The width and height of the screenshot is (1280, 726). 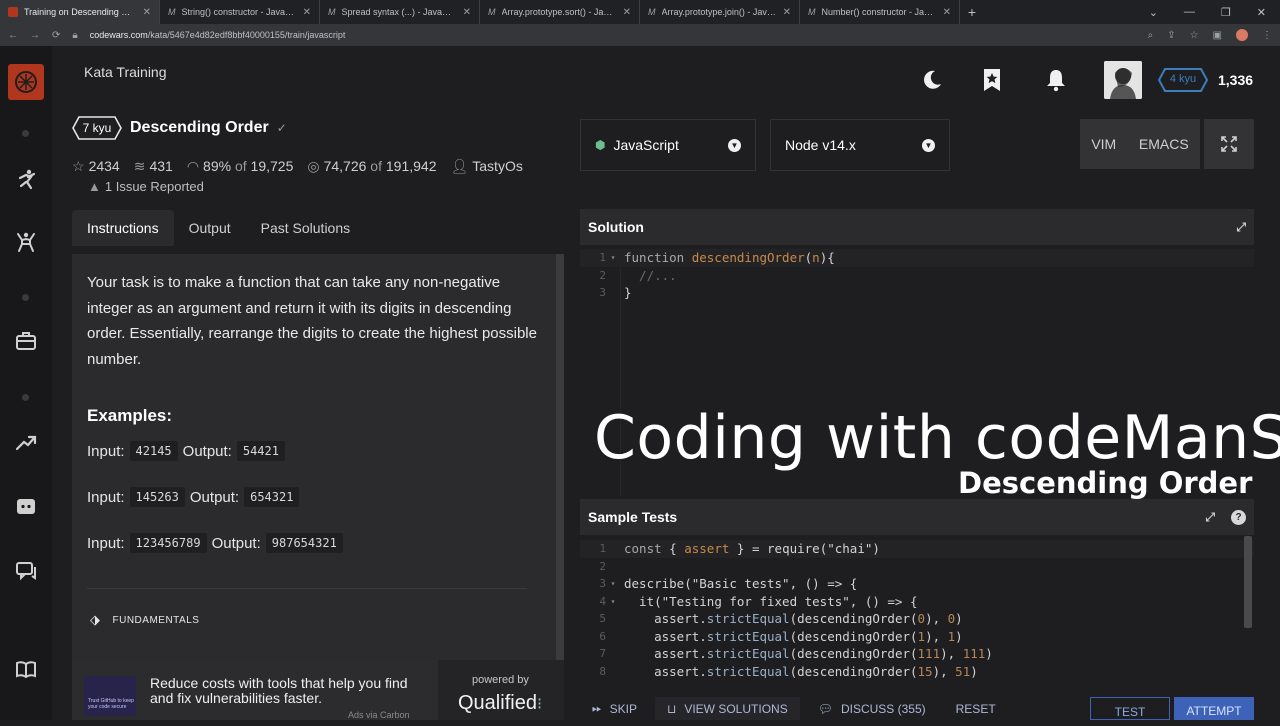 I want to click on chat-icon, so click(x=26, y=573).